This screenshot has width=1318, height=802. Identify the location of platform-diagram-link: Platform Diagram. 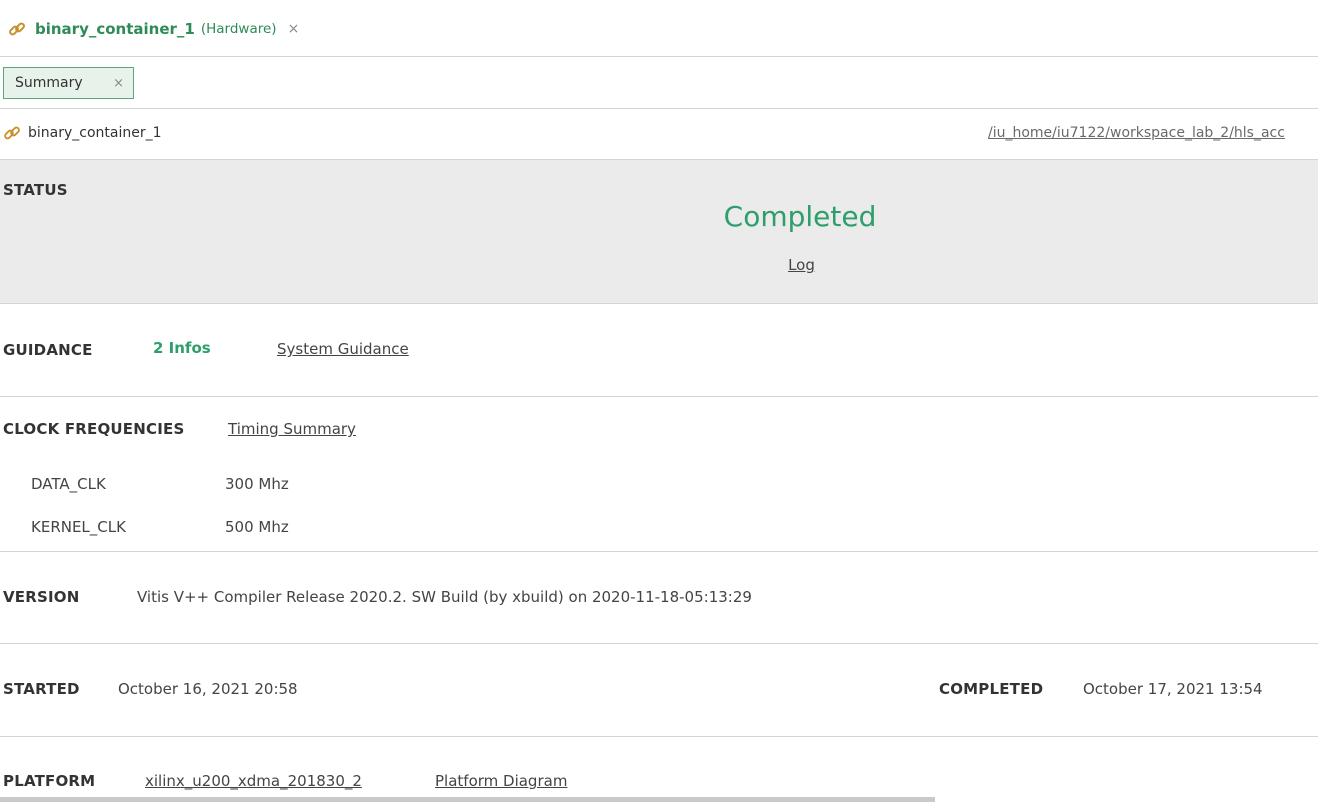
(501, 781).